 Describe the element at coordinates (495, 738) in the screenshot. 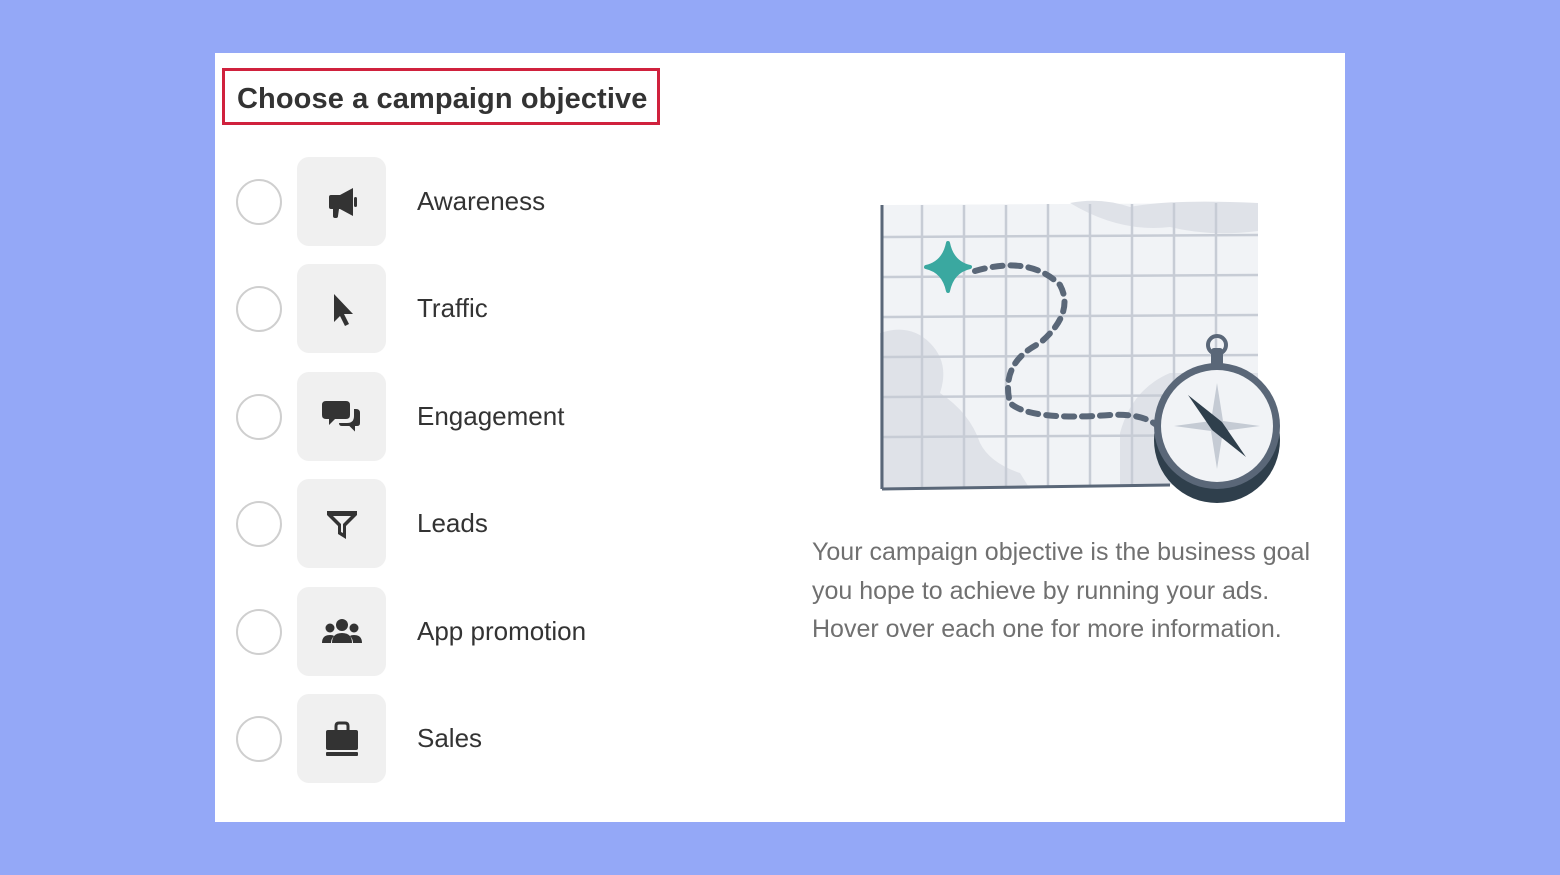

I see `objective-sales: Sales` at that location.